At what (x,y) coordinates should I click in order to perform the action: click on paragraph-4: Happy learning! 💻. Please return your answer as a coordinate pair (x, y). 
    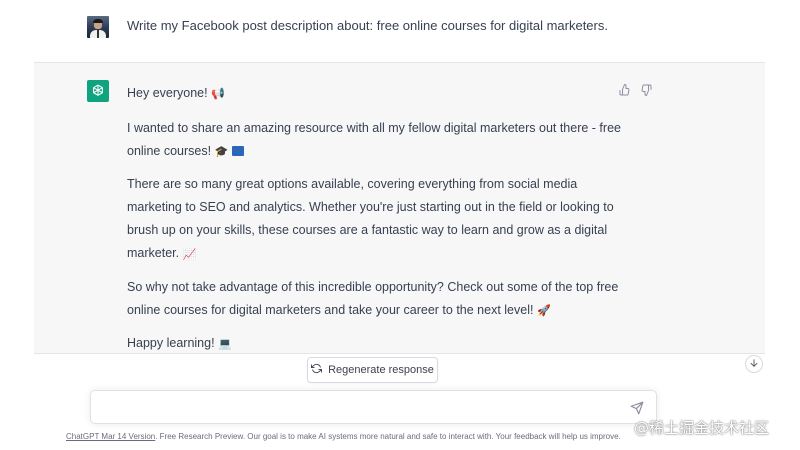
    Looking at the image, I should click on (377, 343).